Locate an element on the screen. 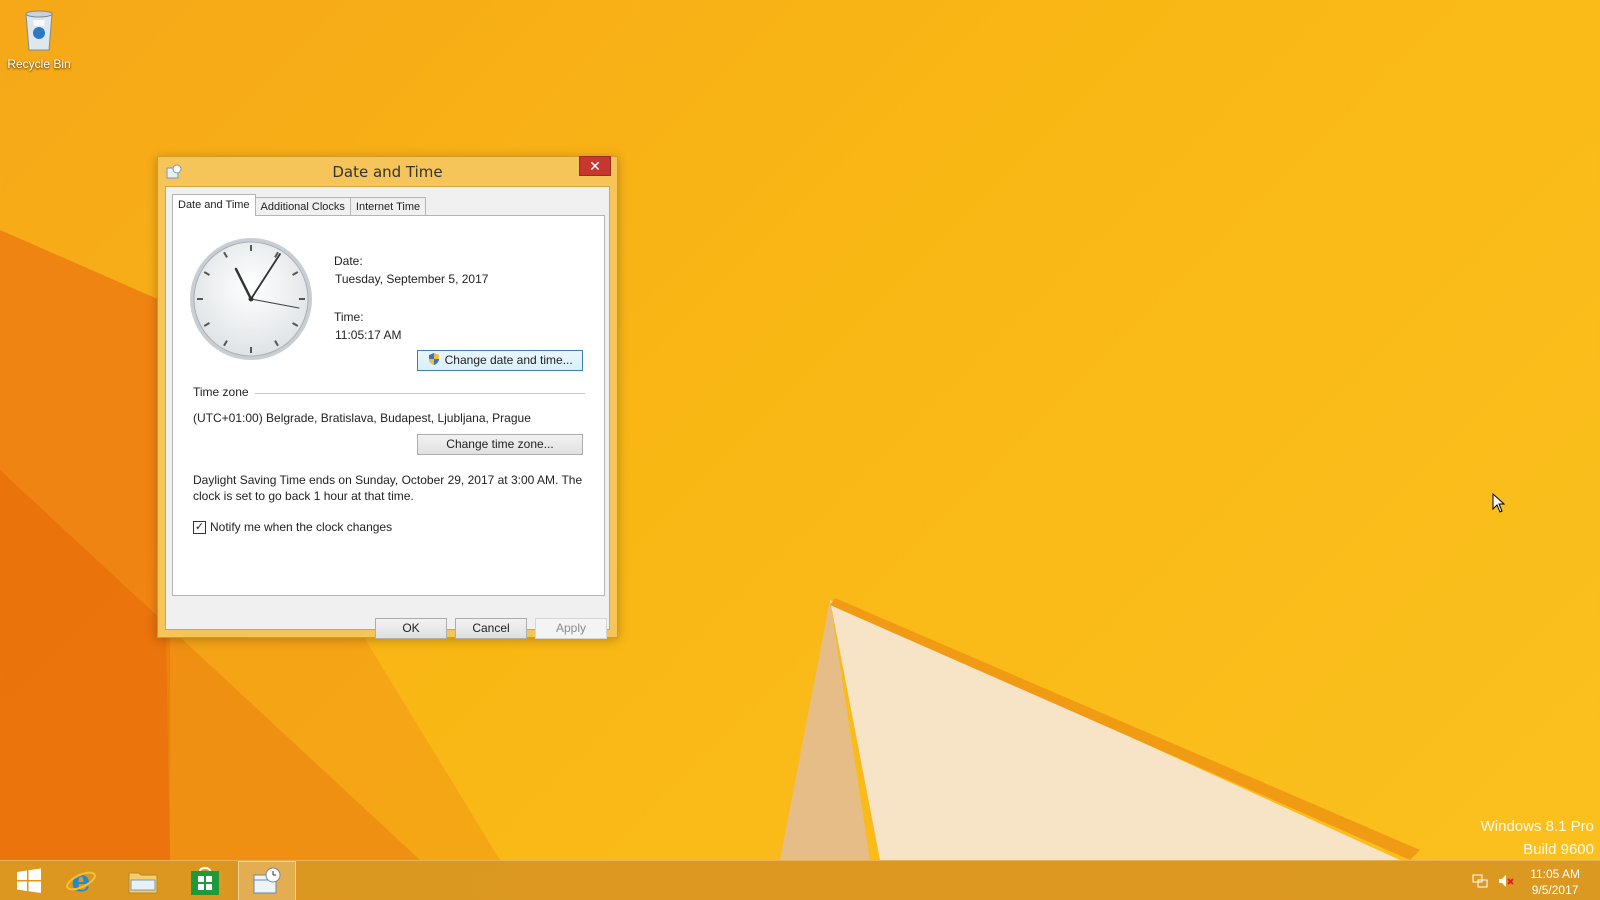 The width and height of the screenshot is (1600, 900). windows-logo-icon is located at coordinates (29, 880).